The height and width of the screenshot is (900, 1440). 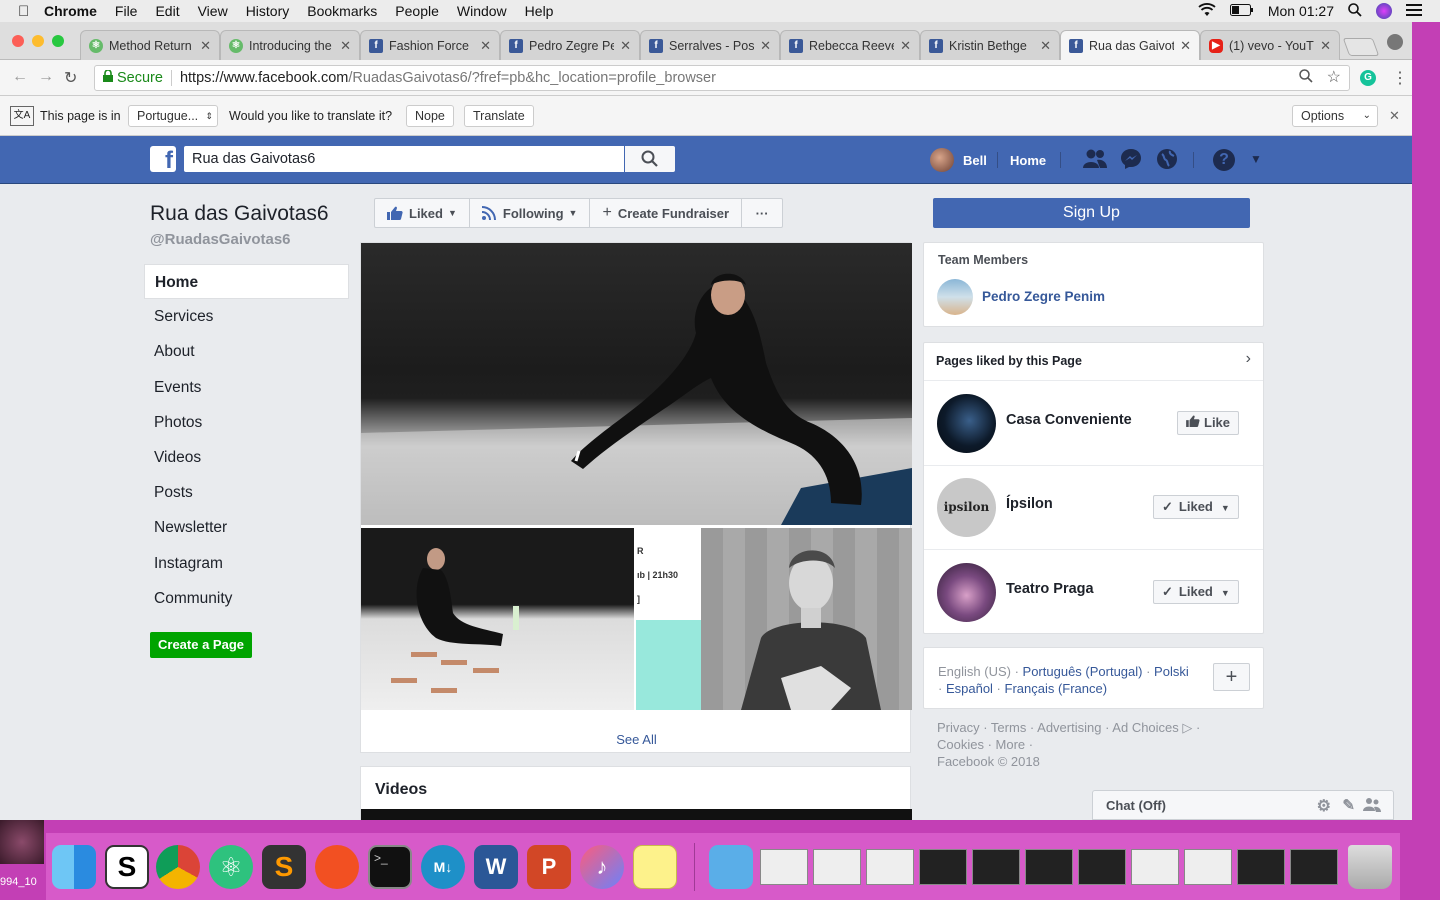 I want to click on see-all-link: See All, so click(x=636, y=739).